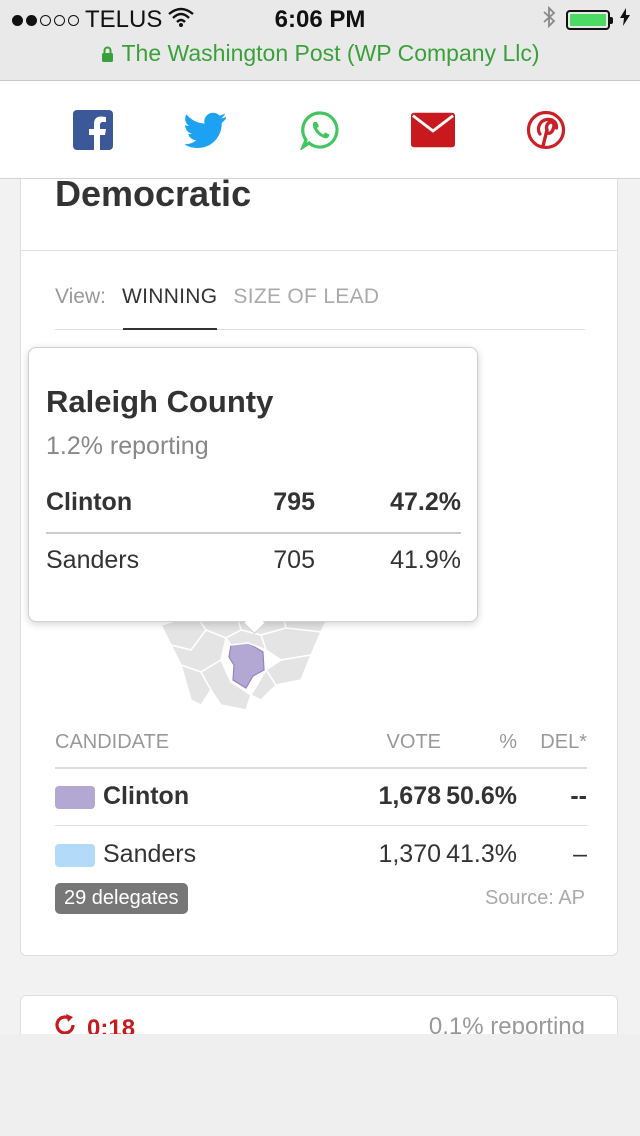 The image size is (640, 1136). Describe the element at coordinates (409, 854) in the screenshot. I see `vote-count: 1,370` at that location.